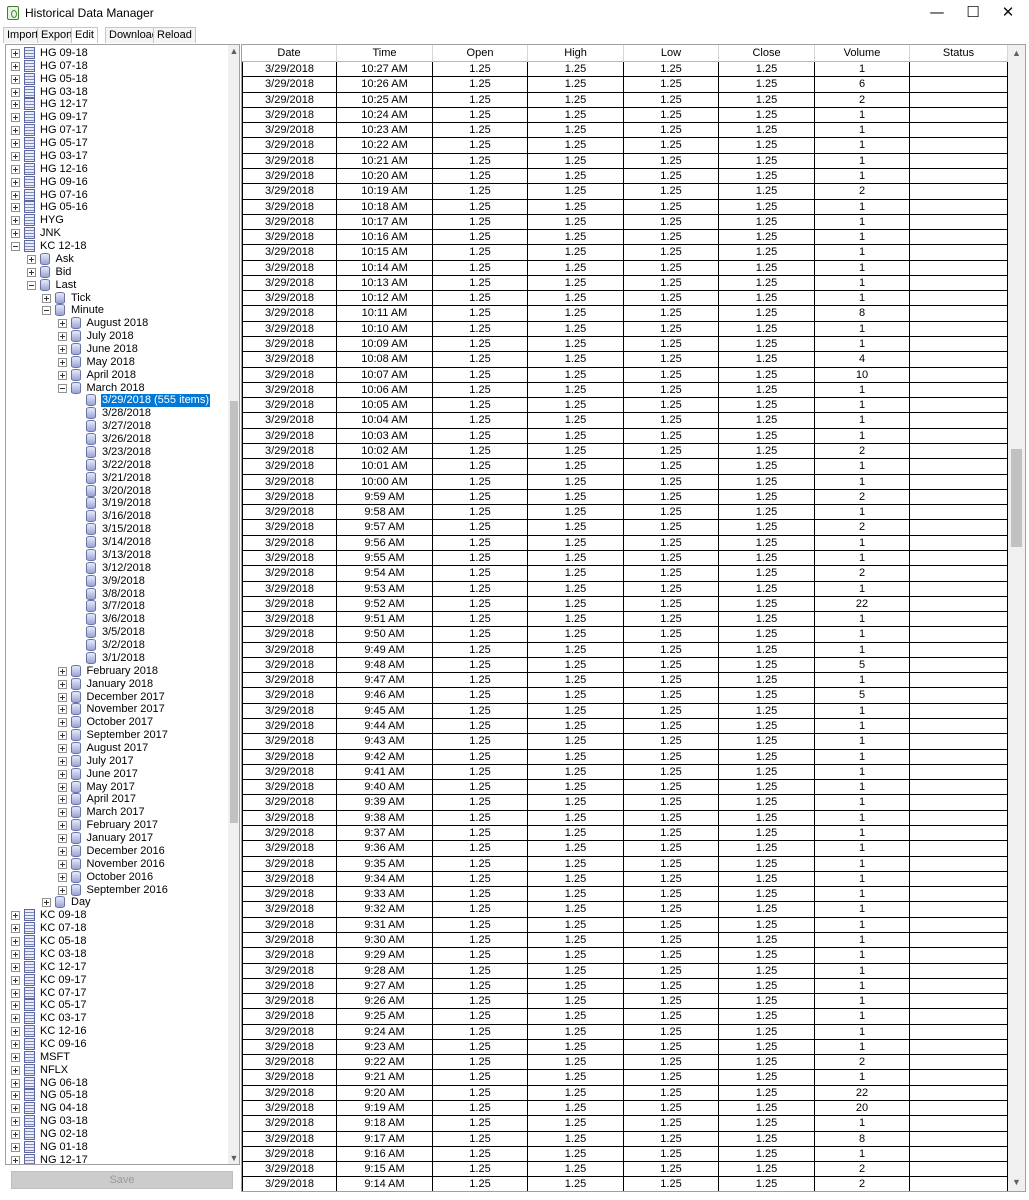 This screenshot has width=1029, height=1200. I want to click on tree-node: HG 07-18, so click(116, 66).